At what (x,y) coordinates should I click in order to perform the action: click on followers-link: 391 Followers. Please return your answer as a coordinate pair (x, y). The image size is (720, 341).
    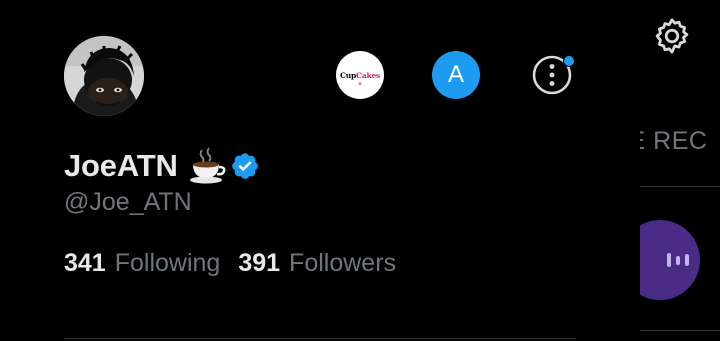
    Looking at the image, I should click on (317, 263).